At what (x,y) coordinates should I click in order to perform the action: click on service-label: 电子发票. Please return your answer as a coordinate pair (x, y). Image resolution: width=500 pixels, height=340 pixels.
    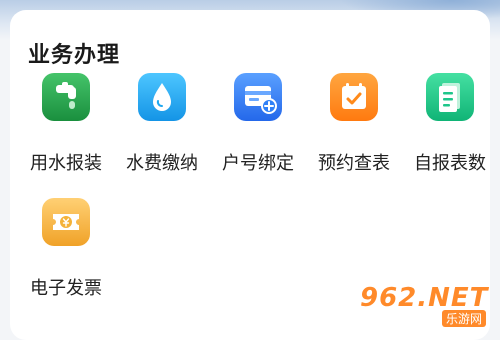
    Looking at the image, I should click on (66, 288).